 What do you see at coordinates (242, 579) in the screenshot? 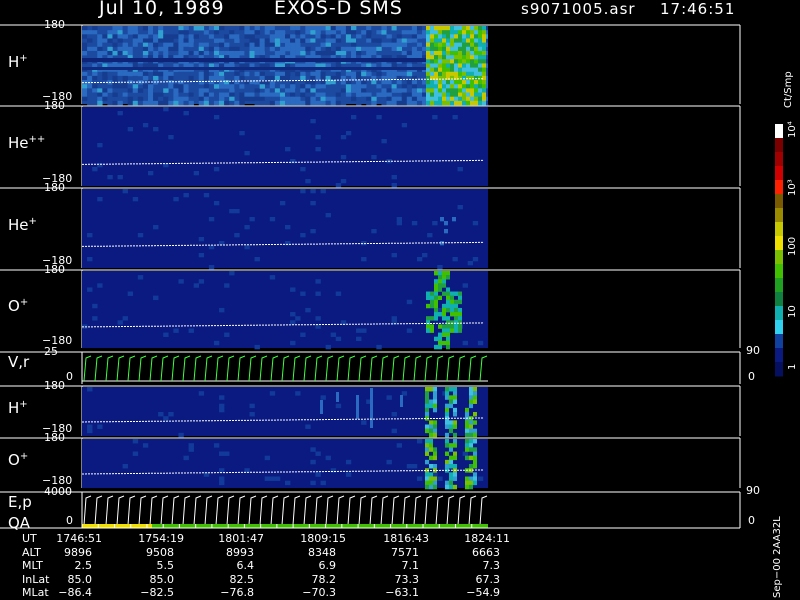
I see `ephemeris-value: 82.5` at bounding box center [242, 579].